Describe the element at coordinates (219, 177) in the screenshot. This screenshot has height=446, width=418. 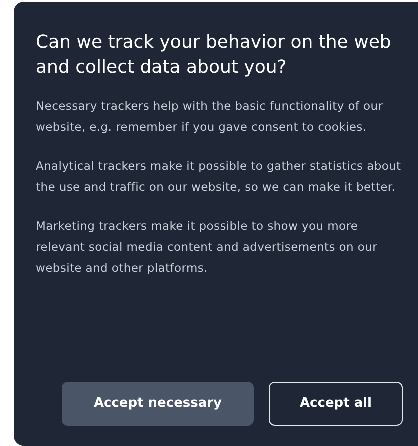
I see `paragraph: Analytical trackers make it possible to gather statistics about the use and traffic on our website, so we can make it better.` at that location.